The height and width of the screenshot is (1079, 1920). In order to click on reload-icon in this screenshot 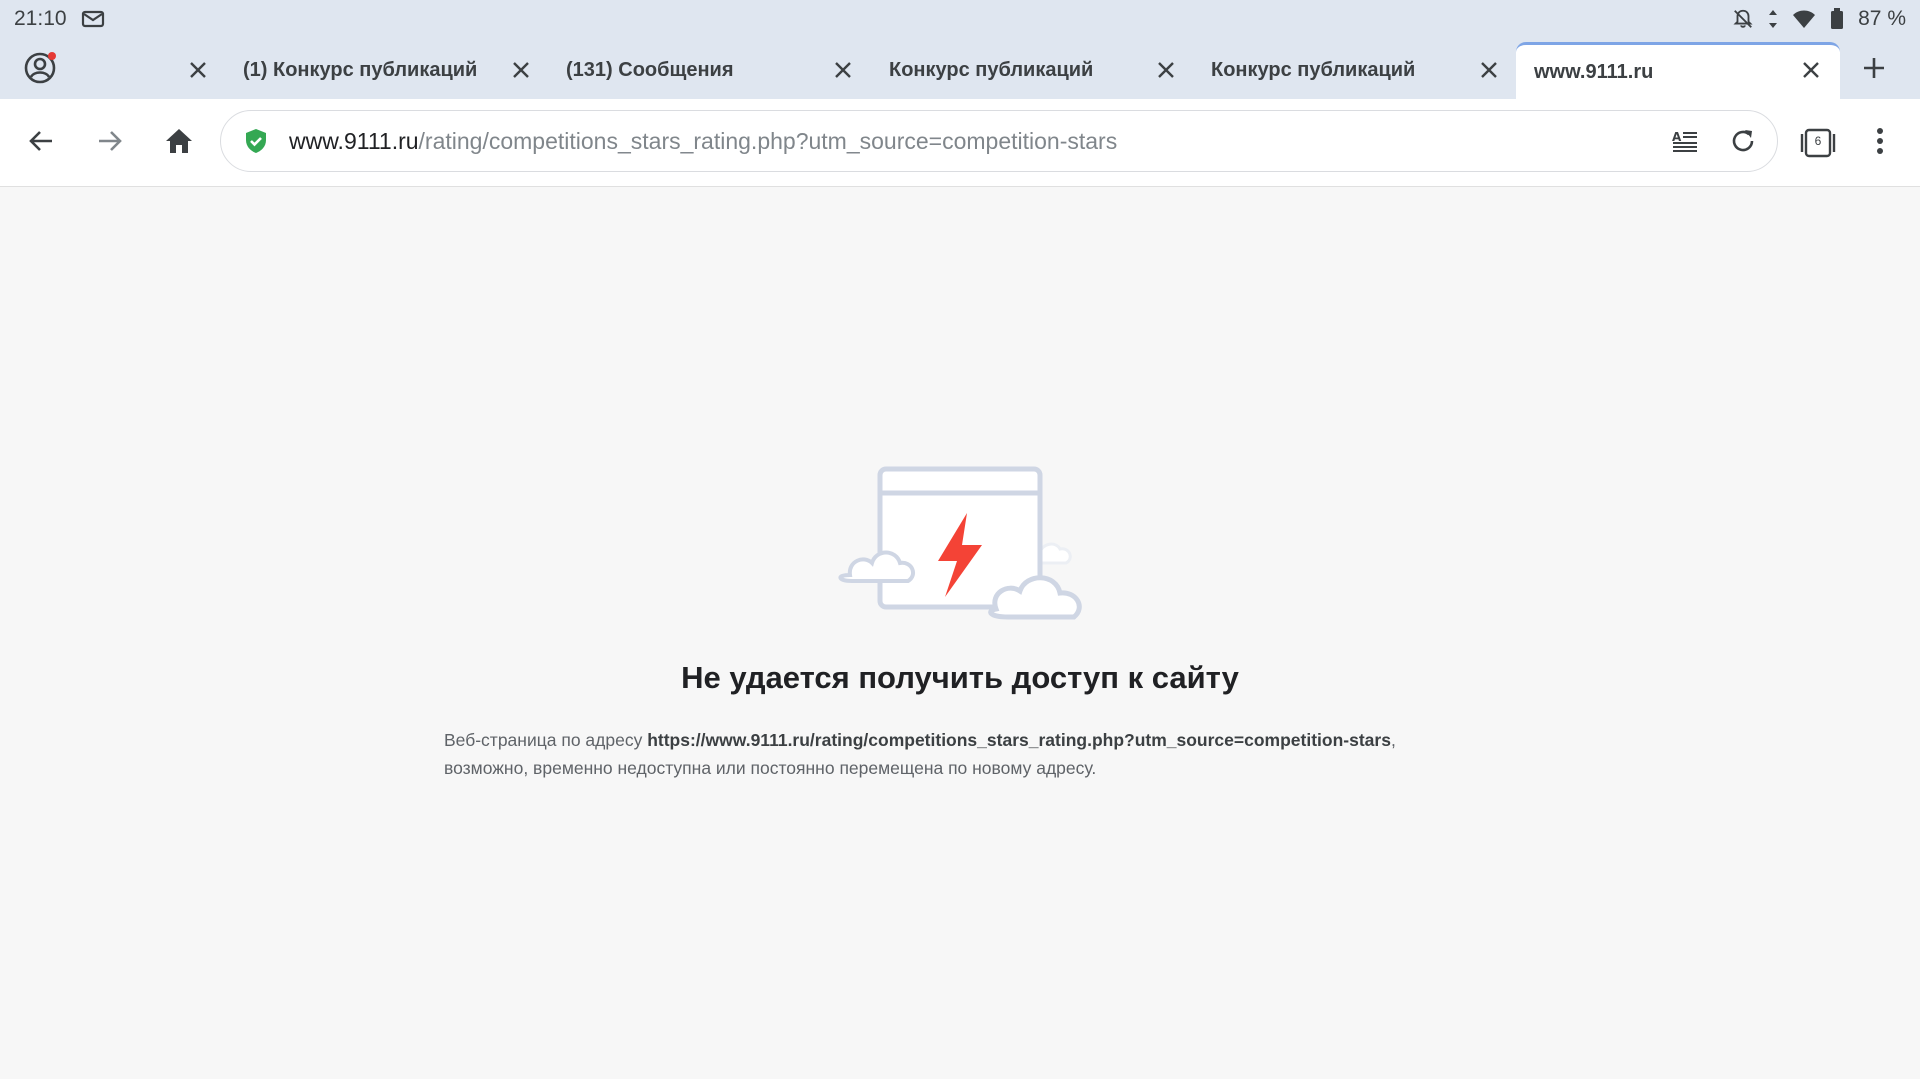, I will do `click(1743, 141)`.